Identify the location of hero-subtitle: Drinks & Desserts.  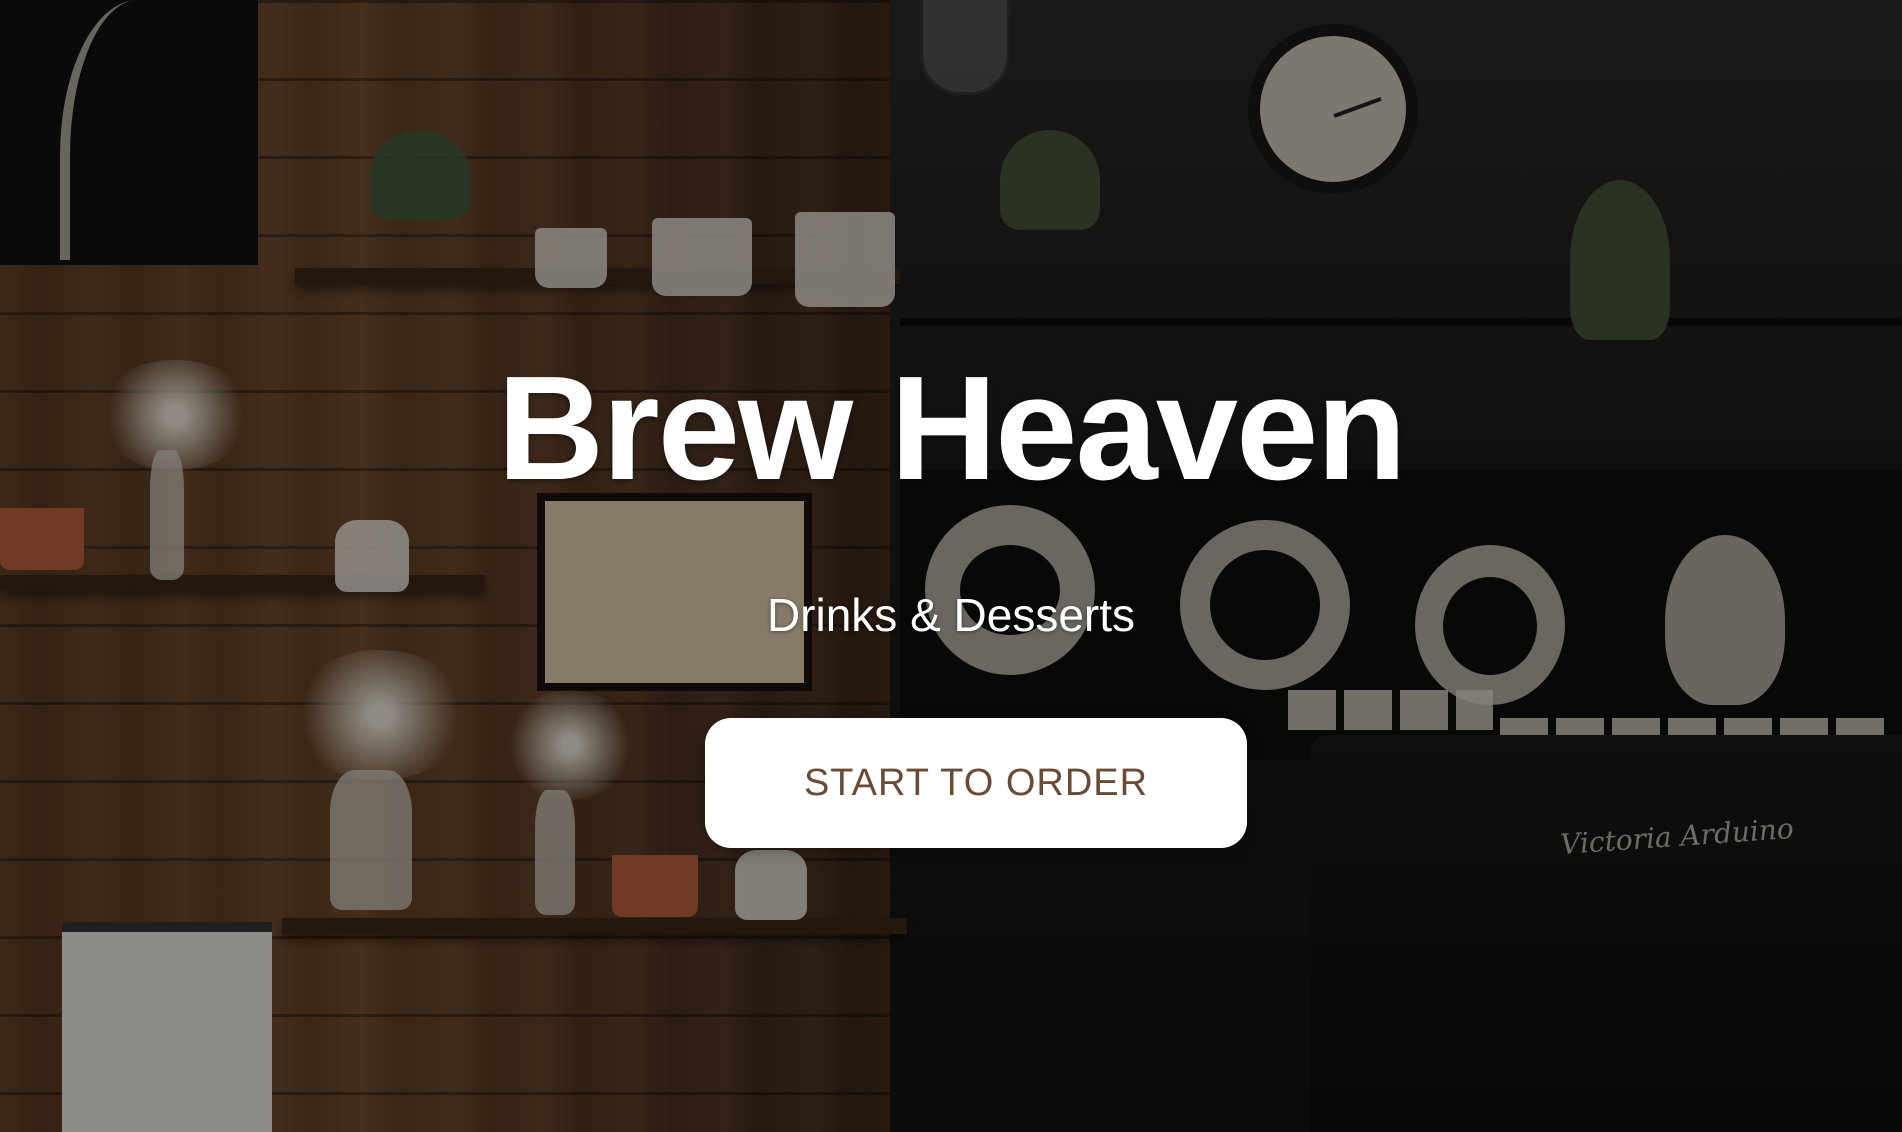
(951, 615).